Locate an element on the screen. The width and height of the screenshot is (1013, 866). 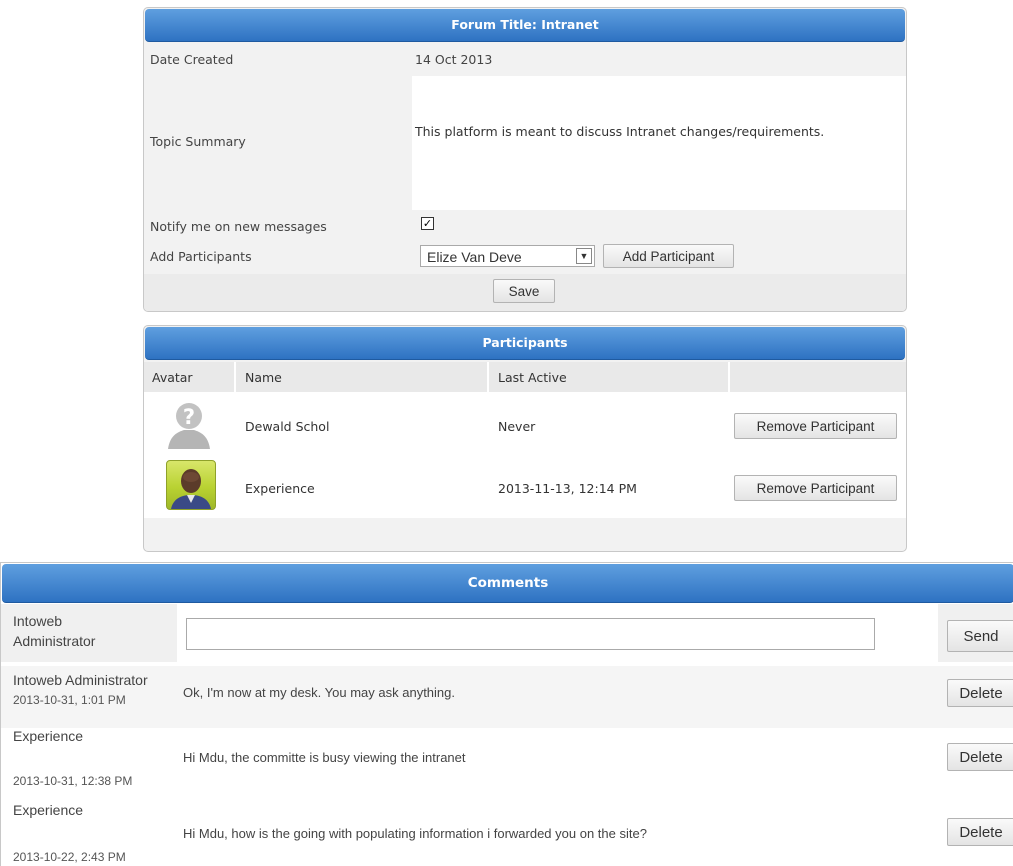
chevron-down-icon: ▼ is located at coordinates (584, 256).